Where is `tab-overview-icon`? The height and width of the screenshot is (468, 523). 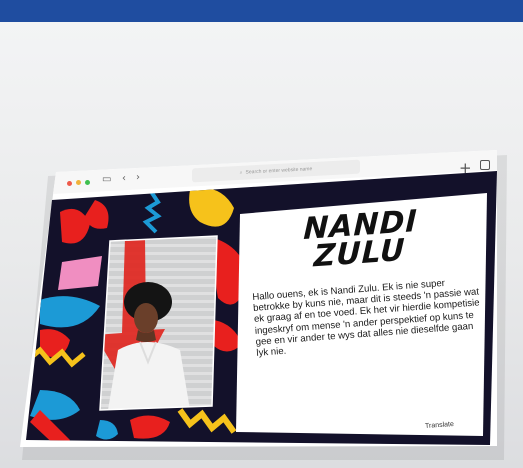 tab-overview-icon is located at coordinates (485, 165).